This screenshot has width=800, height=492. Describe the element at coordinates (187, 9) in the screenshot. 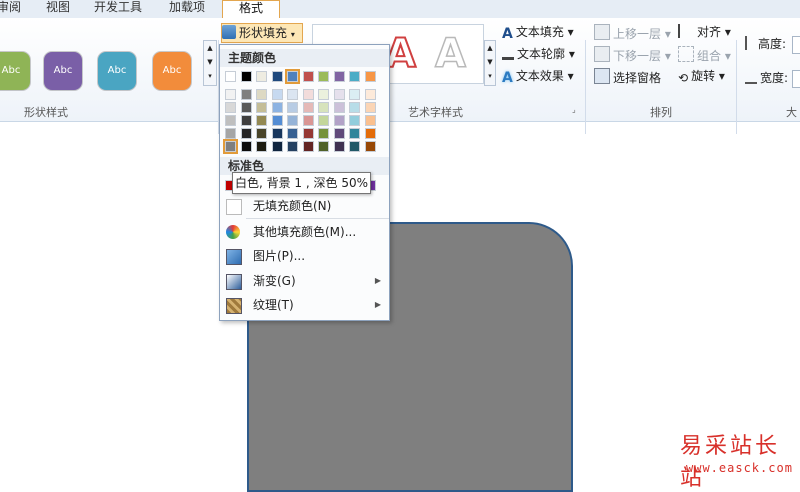

I see `tab-addins: 加载项` at that location.